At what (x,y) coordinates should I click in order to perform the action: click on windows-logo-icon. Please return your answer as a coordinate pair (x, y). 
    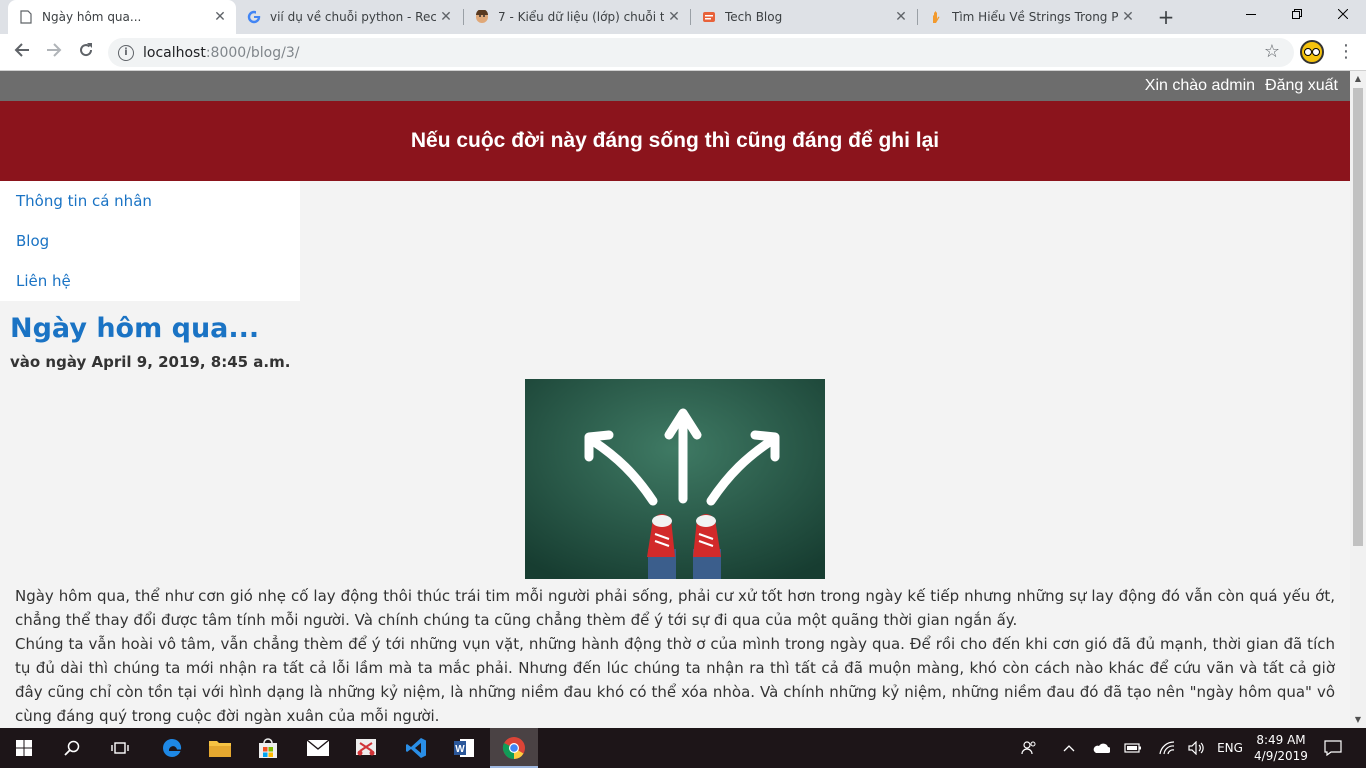
    Looking at the image, I should click on (24, 748).